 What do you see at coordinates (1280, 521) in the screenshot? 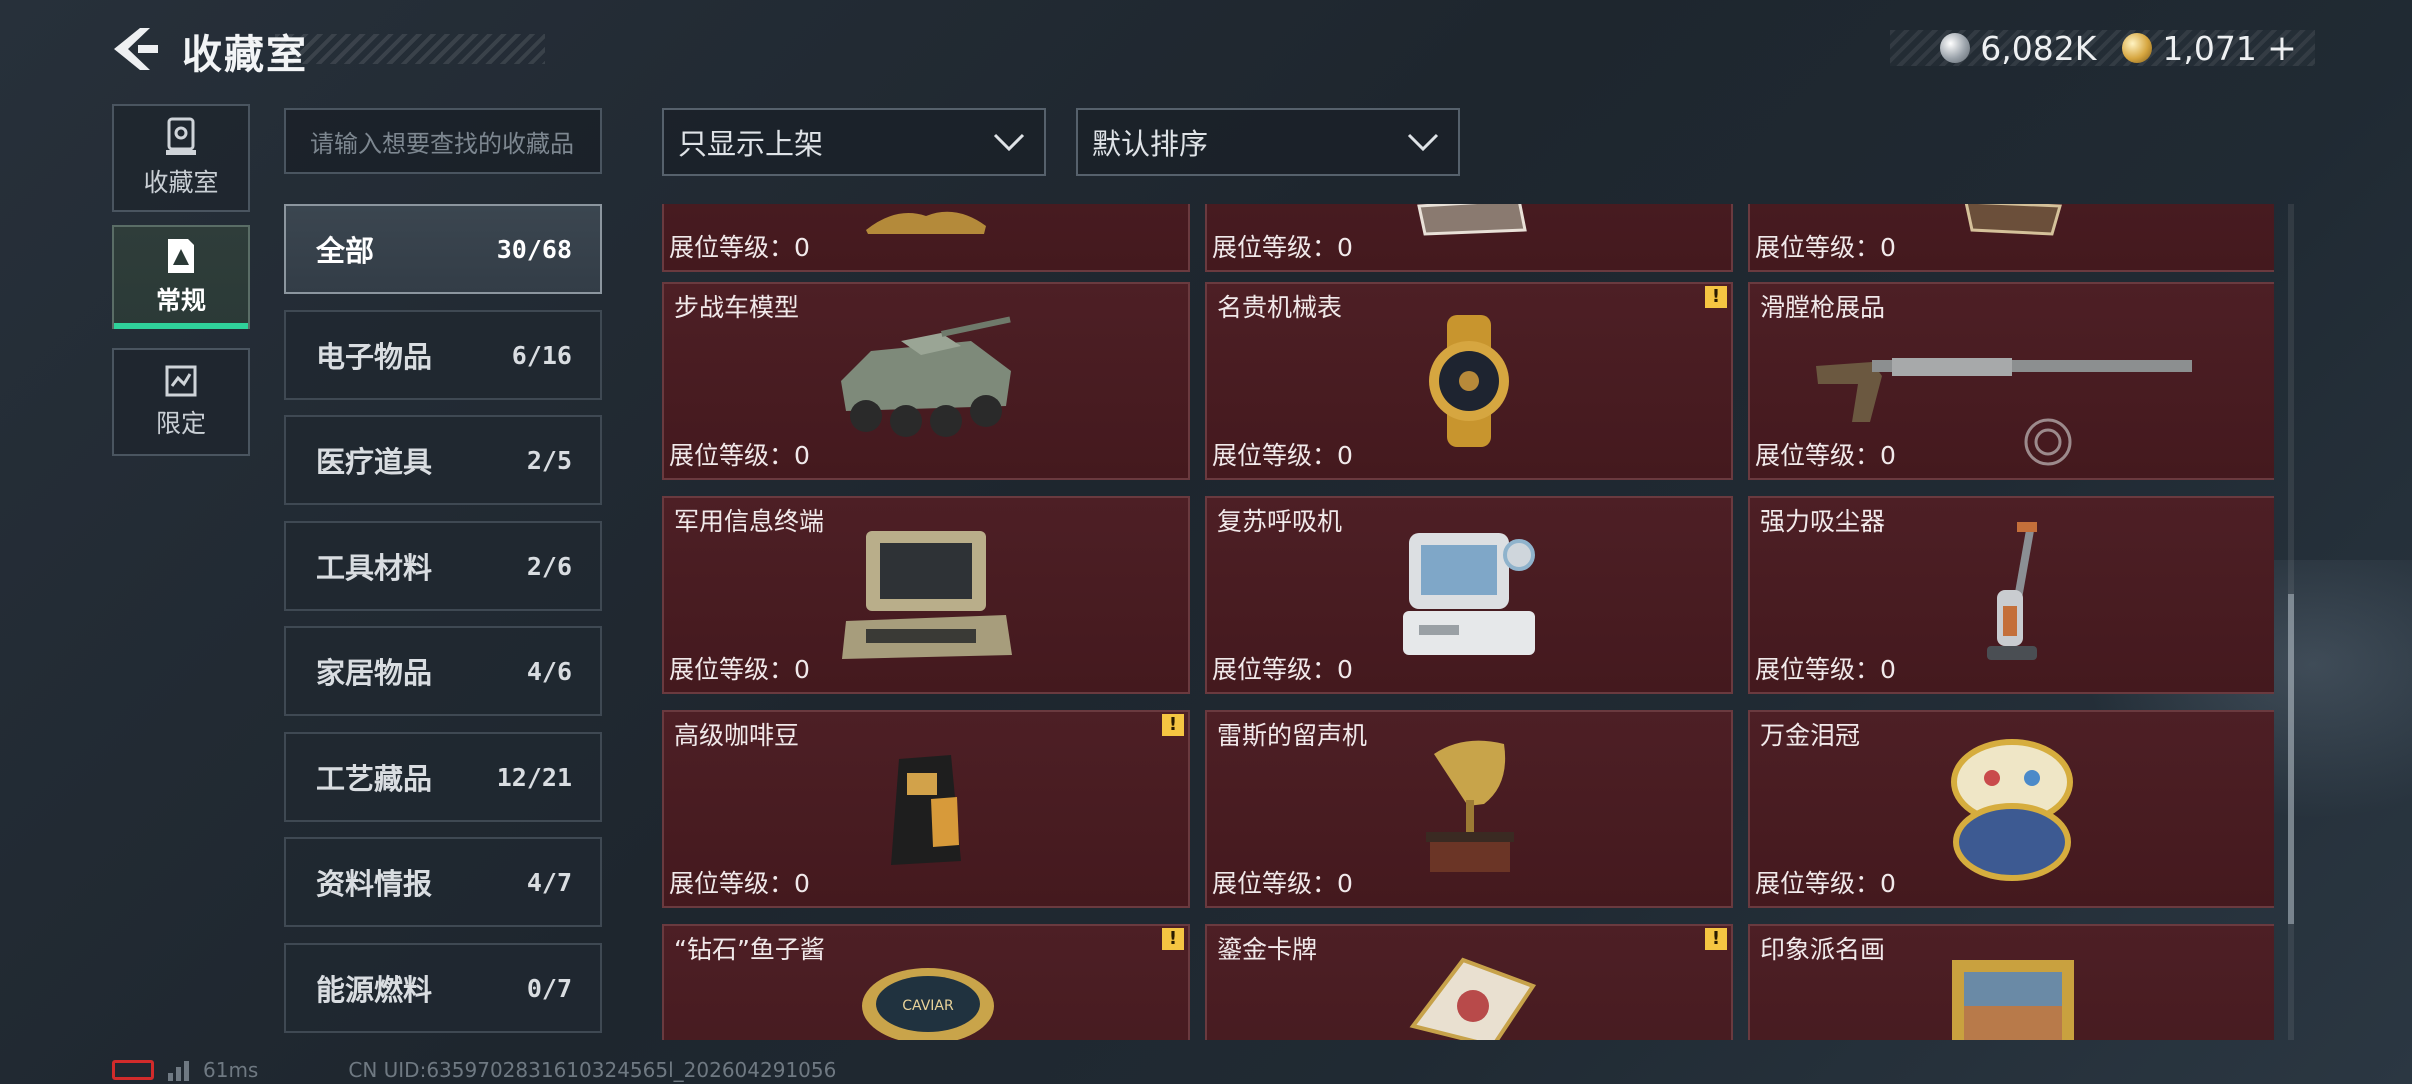
I see `collectible-name: 复苏呼吸机` at bounding box center [1280, 521].